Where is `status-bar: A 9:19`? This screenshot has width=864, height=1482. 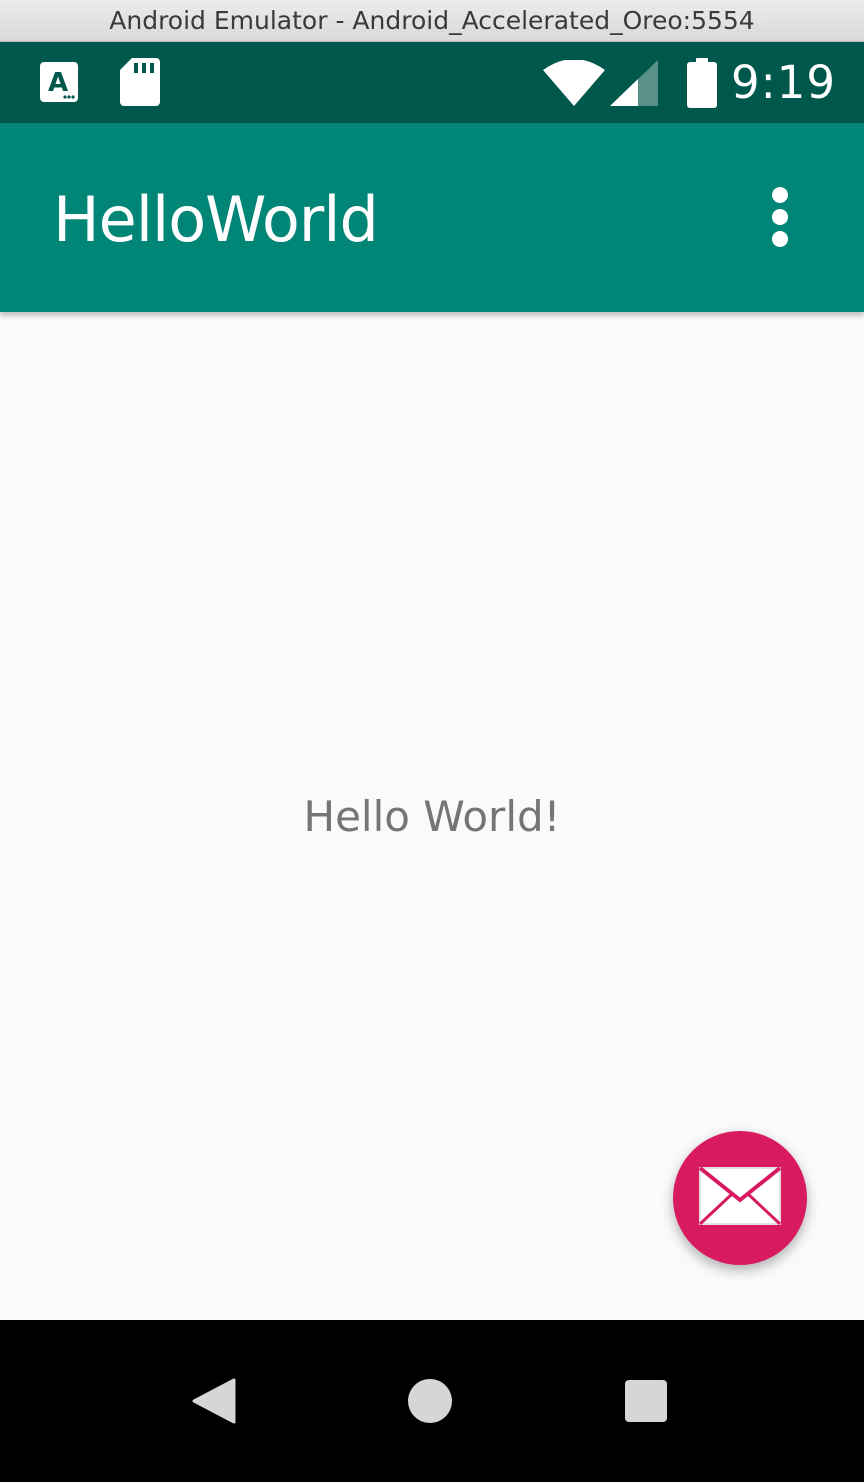 status-bar: A 9:19 is located at coordinates (432, 82).